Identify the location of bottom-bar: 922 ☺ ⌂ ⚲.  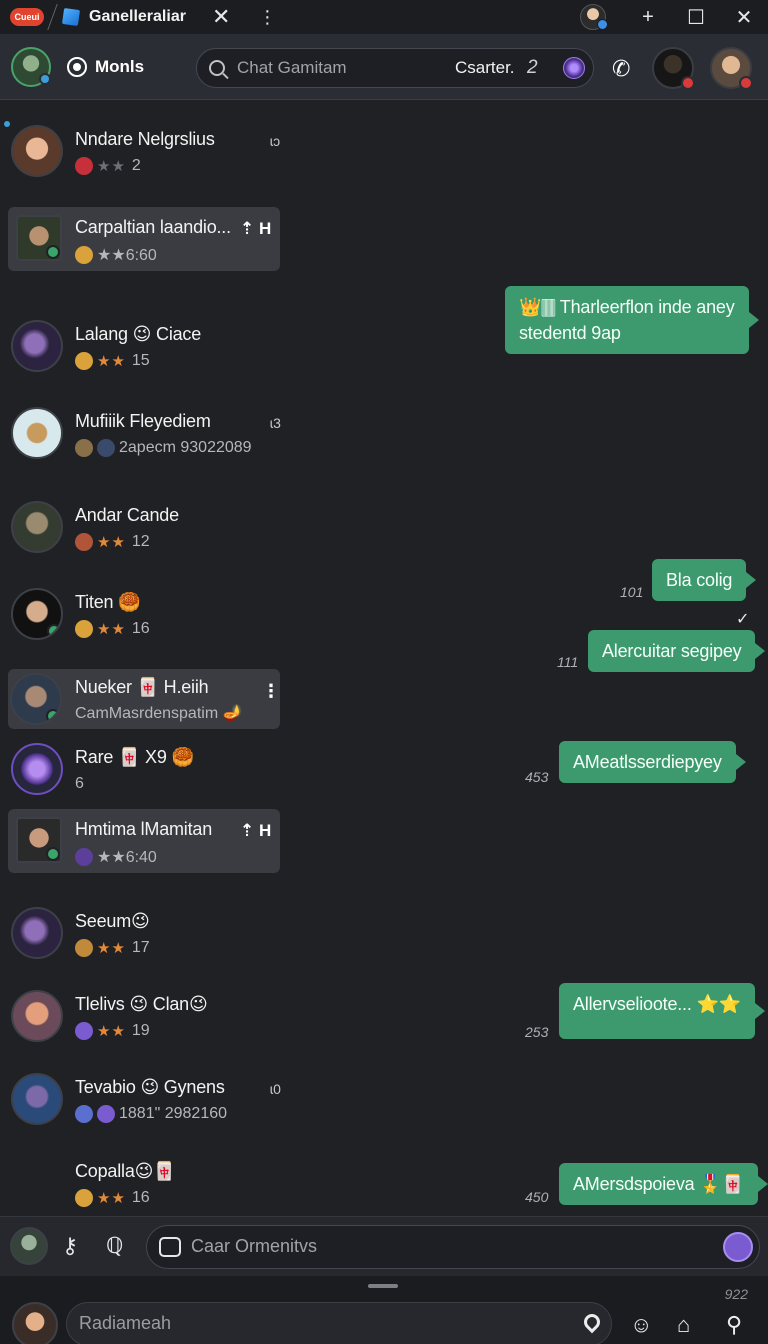
(384, 1310).